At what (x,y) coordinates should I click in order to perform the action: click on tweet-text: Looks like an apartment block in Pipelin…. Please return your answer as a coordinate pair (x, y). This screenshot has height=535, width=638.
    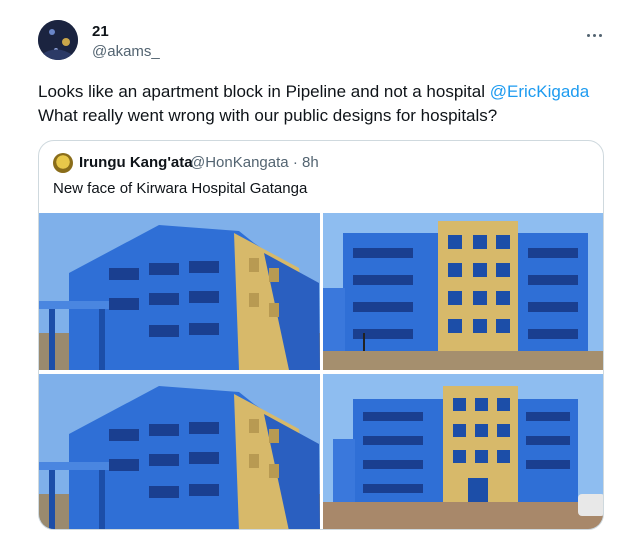
    Looking at the image, I should click on (328, 104).